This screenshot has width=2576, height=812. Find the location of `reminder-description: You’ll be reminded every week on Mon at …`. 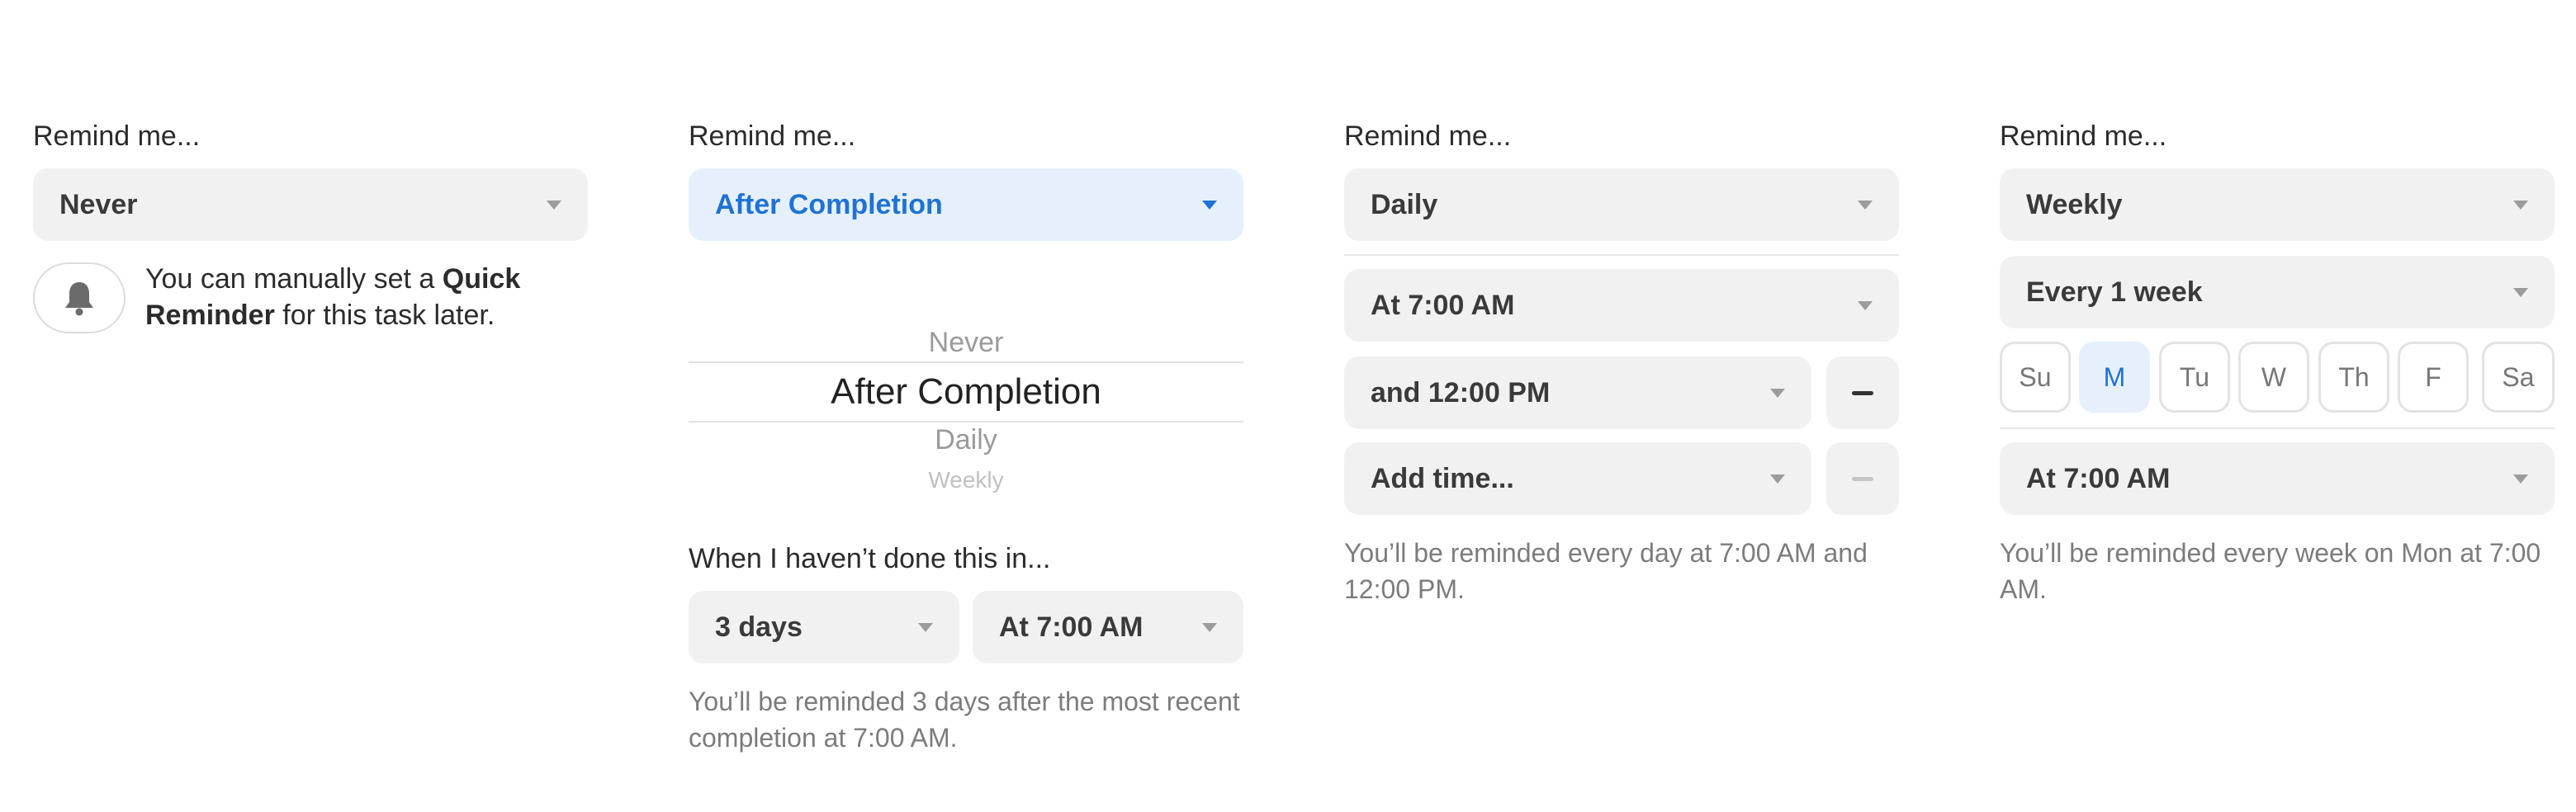

reminder-description: You’ll be reminded every week on Mon at … is located at coordinates (2270, 571).